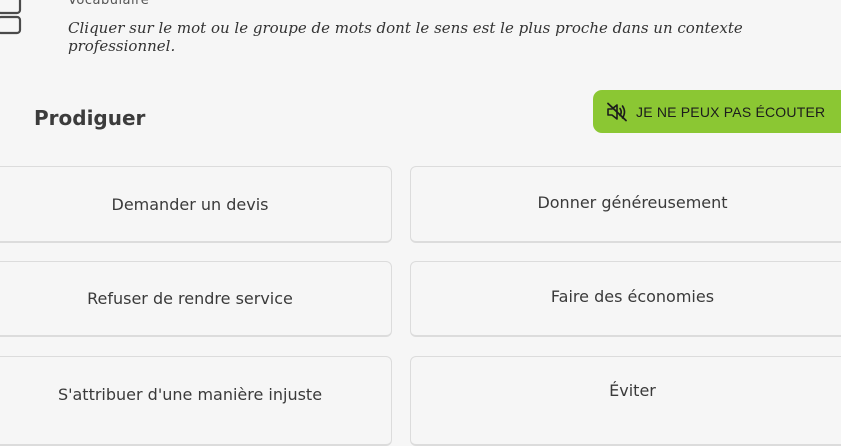 The height and width of the screenshot is (446, 841). I want to click on cant-listen-button: JE NE PEUX PAS ÉCOUTER, so click(717, 111).